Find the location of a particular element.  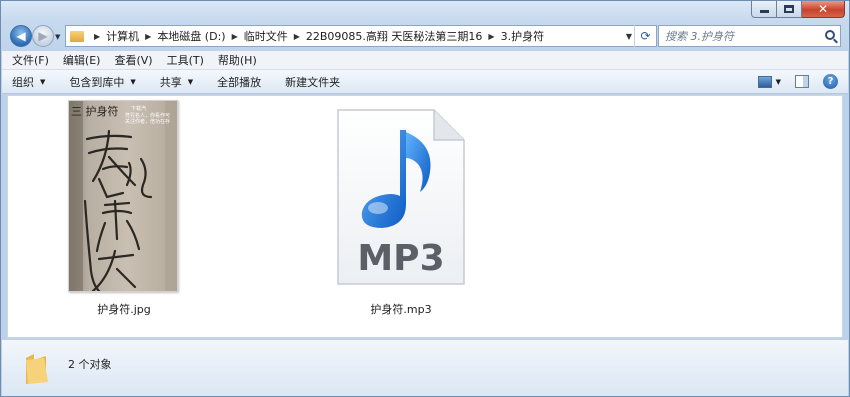

menu-view: 查看(V) is located at coordinates (133, 60).